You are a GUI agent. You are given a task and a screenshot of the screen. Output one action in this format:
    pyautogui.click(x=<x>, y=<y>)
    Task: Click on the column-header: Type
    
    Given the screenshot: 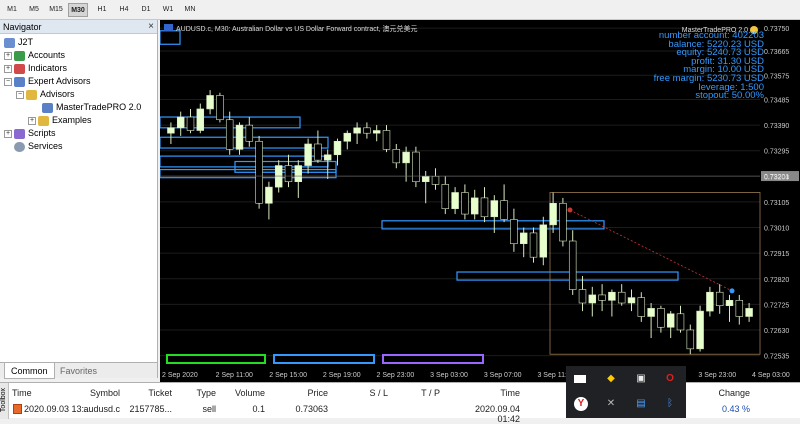 What is the action you would take?
    pyautogui.click(x=196, y=393)
    